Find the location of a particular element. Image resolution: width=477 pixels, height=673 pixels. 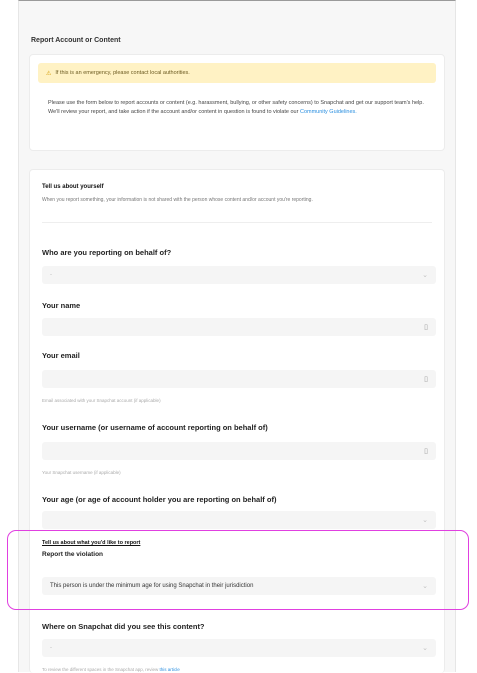

email-input: ▯ is located at coordinates (239, 379).